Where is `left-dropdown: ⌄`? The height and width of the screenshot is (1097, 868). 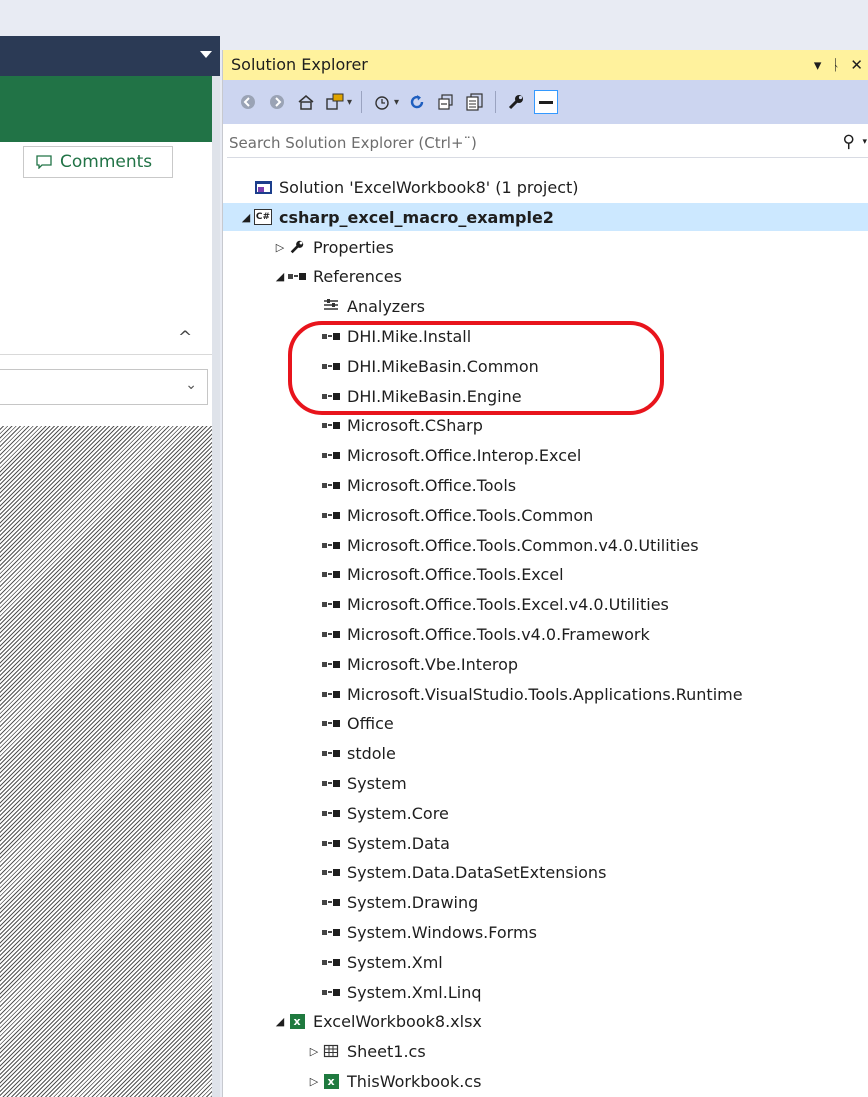
left-dropdown: ⌄ is located at coordinates (104, 387).